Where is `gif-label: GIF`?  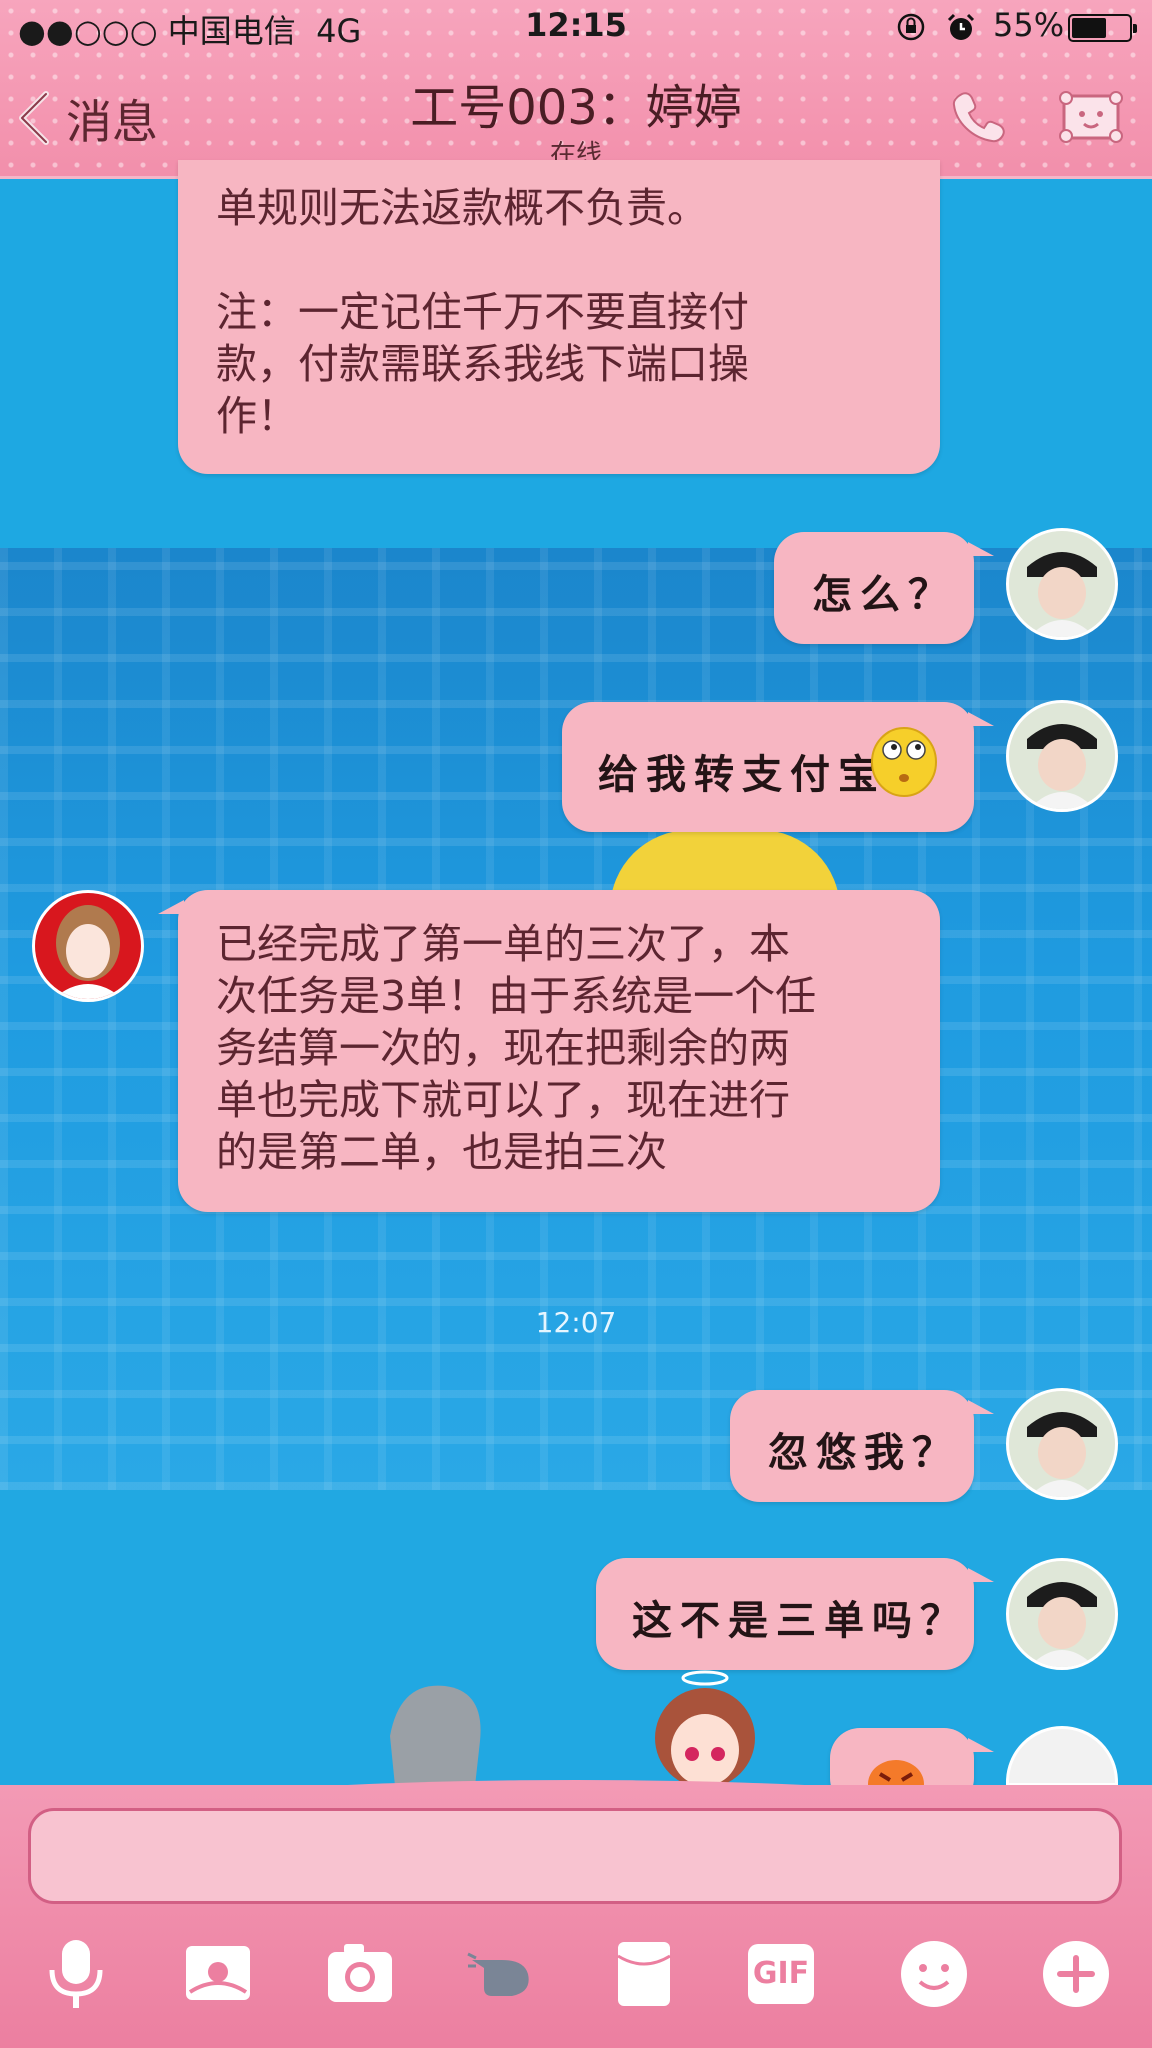
gif-label: GIF is located at coordinates (781, 1973).